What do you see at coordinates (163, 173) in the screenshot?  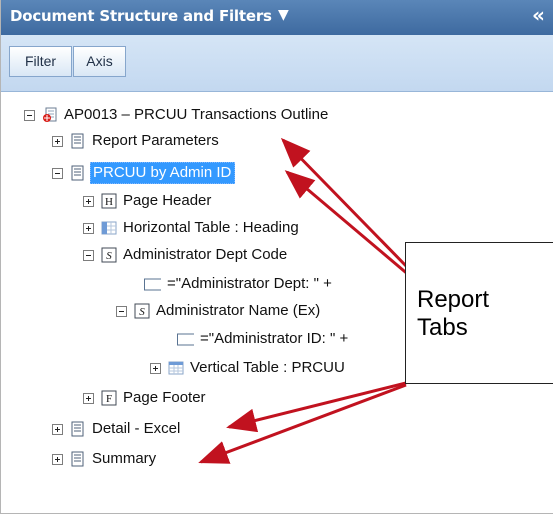 I see `tree-item-label: PRCUU by Admin ID` at bounding box center [163, 173].